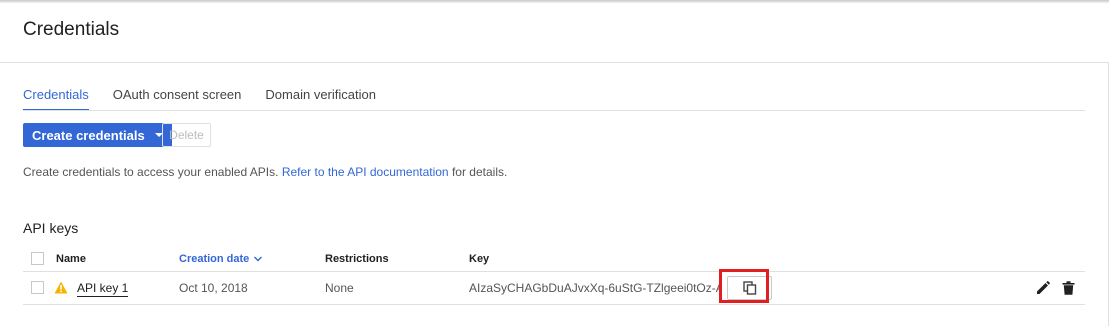  I want to click on page-title: Credentials, so click(71, 29).